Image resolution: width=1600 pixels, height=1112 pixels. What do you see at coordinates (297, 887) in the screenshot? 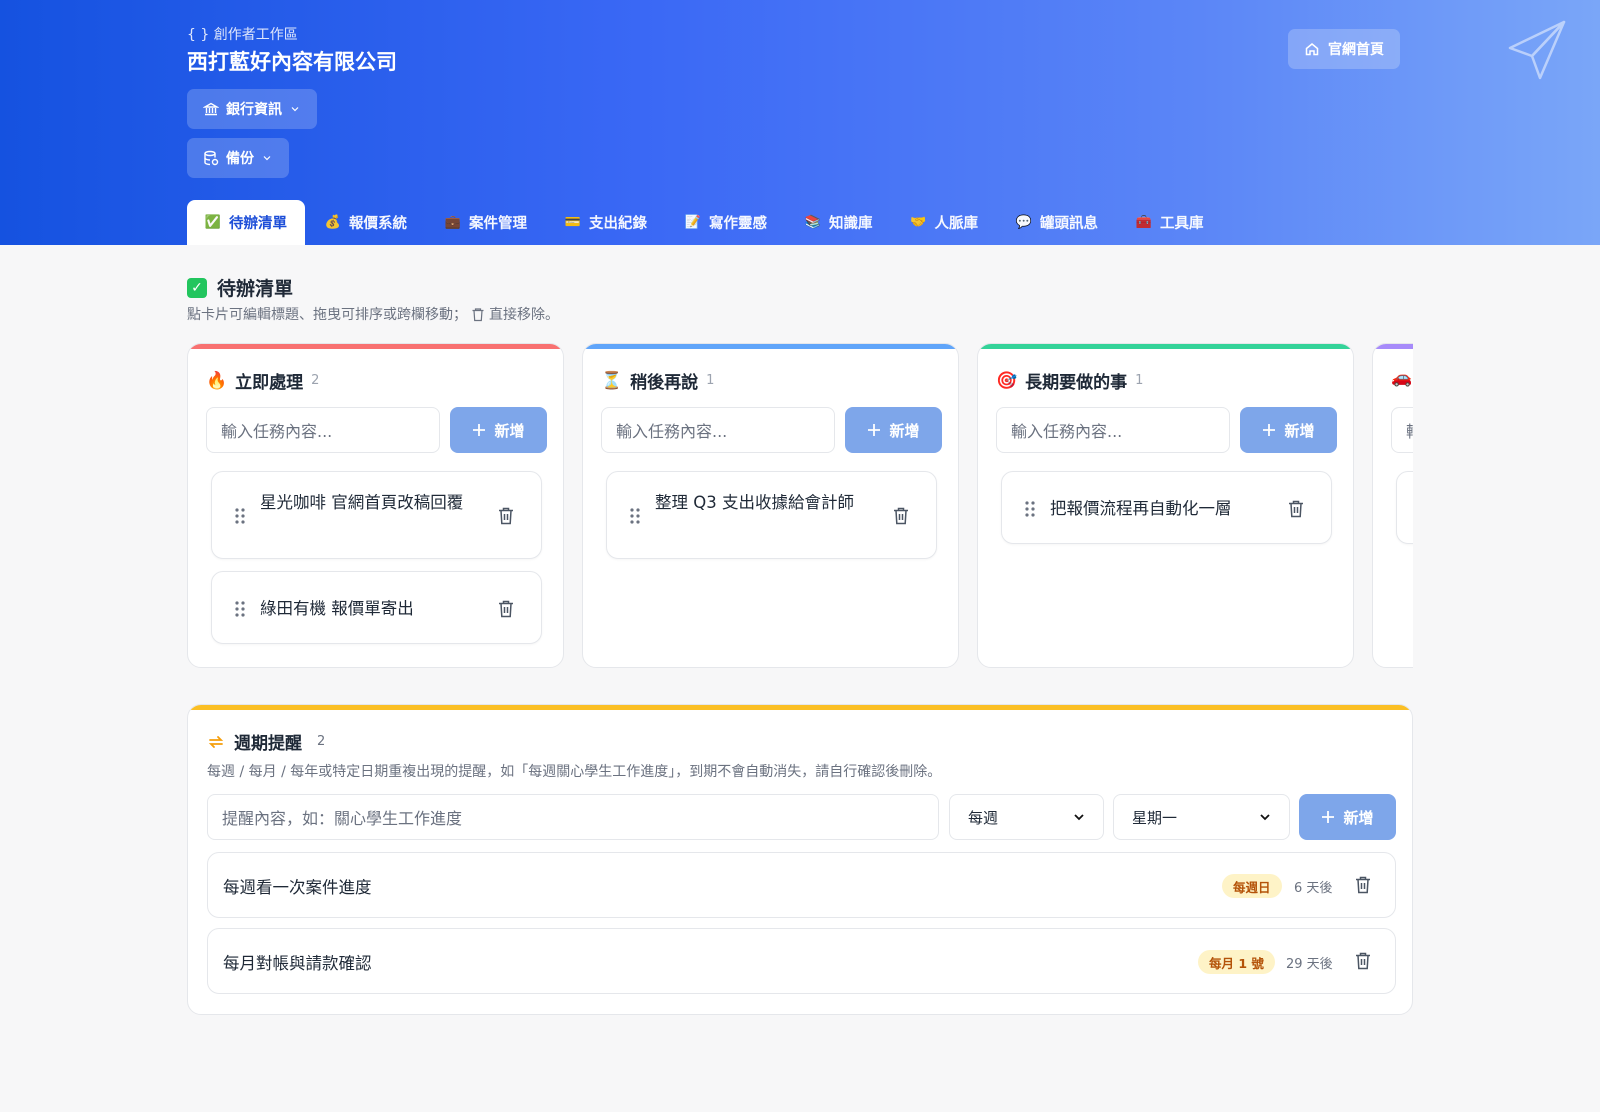
I see `reminder-text: 每週看一次案件進度` at bounding box center [297, 887].